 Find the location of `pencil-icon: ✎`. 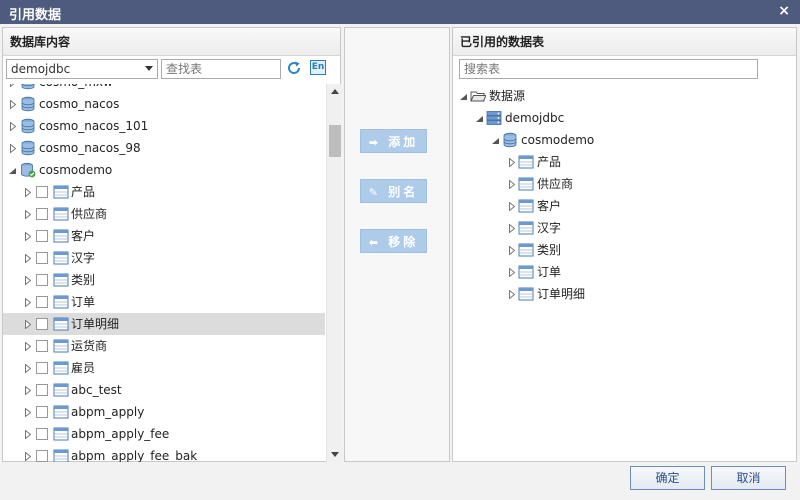

pencil-icon: ✎ is located at coordinates (374, 192).